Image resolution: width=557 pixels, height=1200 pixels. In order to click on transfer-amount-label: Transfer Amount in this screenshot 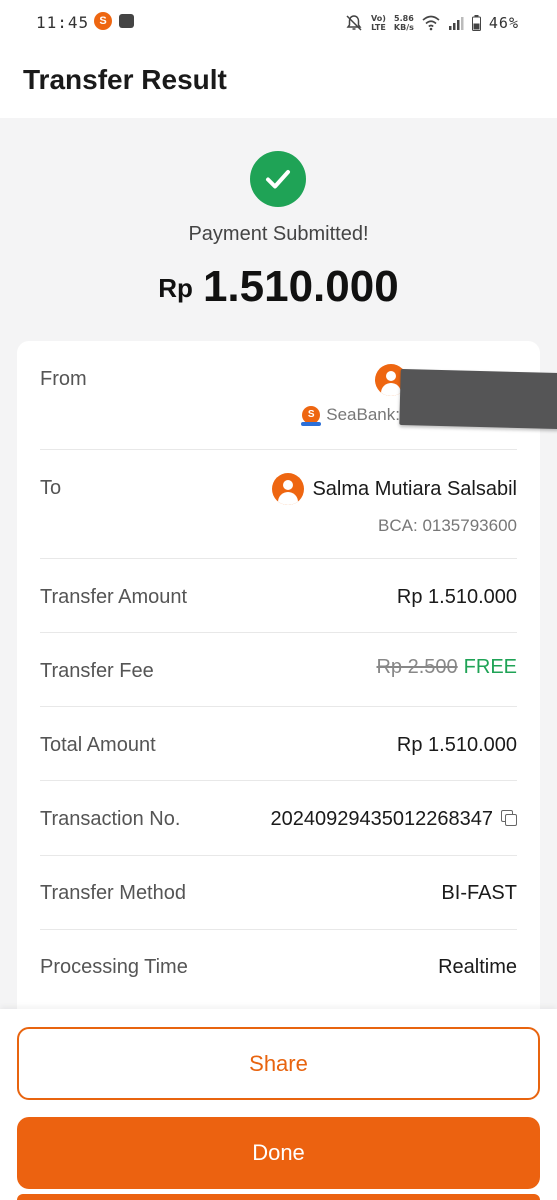, I will do `click(114, 597)`.